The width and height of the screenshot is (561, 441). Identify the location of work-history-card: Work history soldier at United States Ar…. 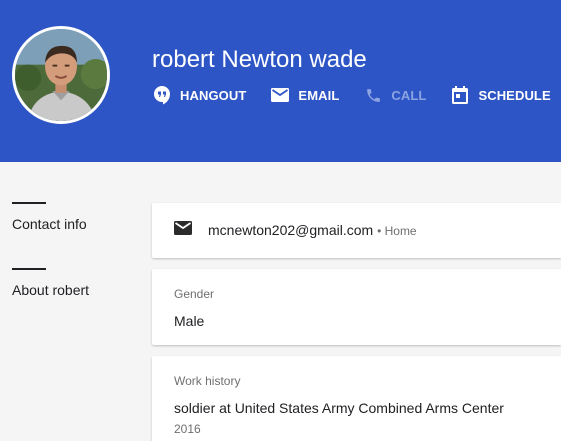
(356, 398).